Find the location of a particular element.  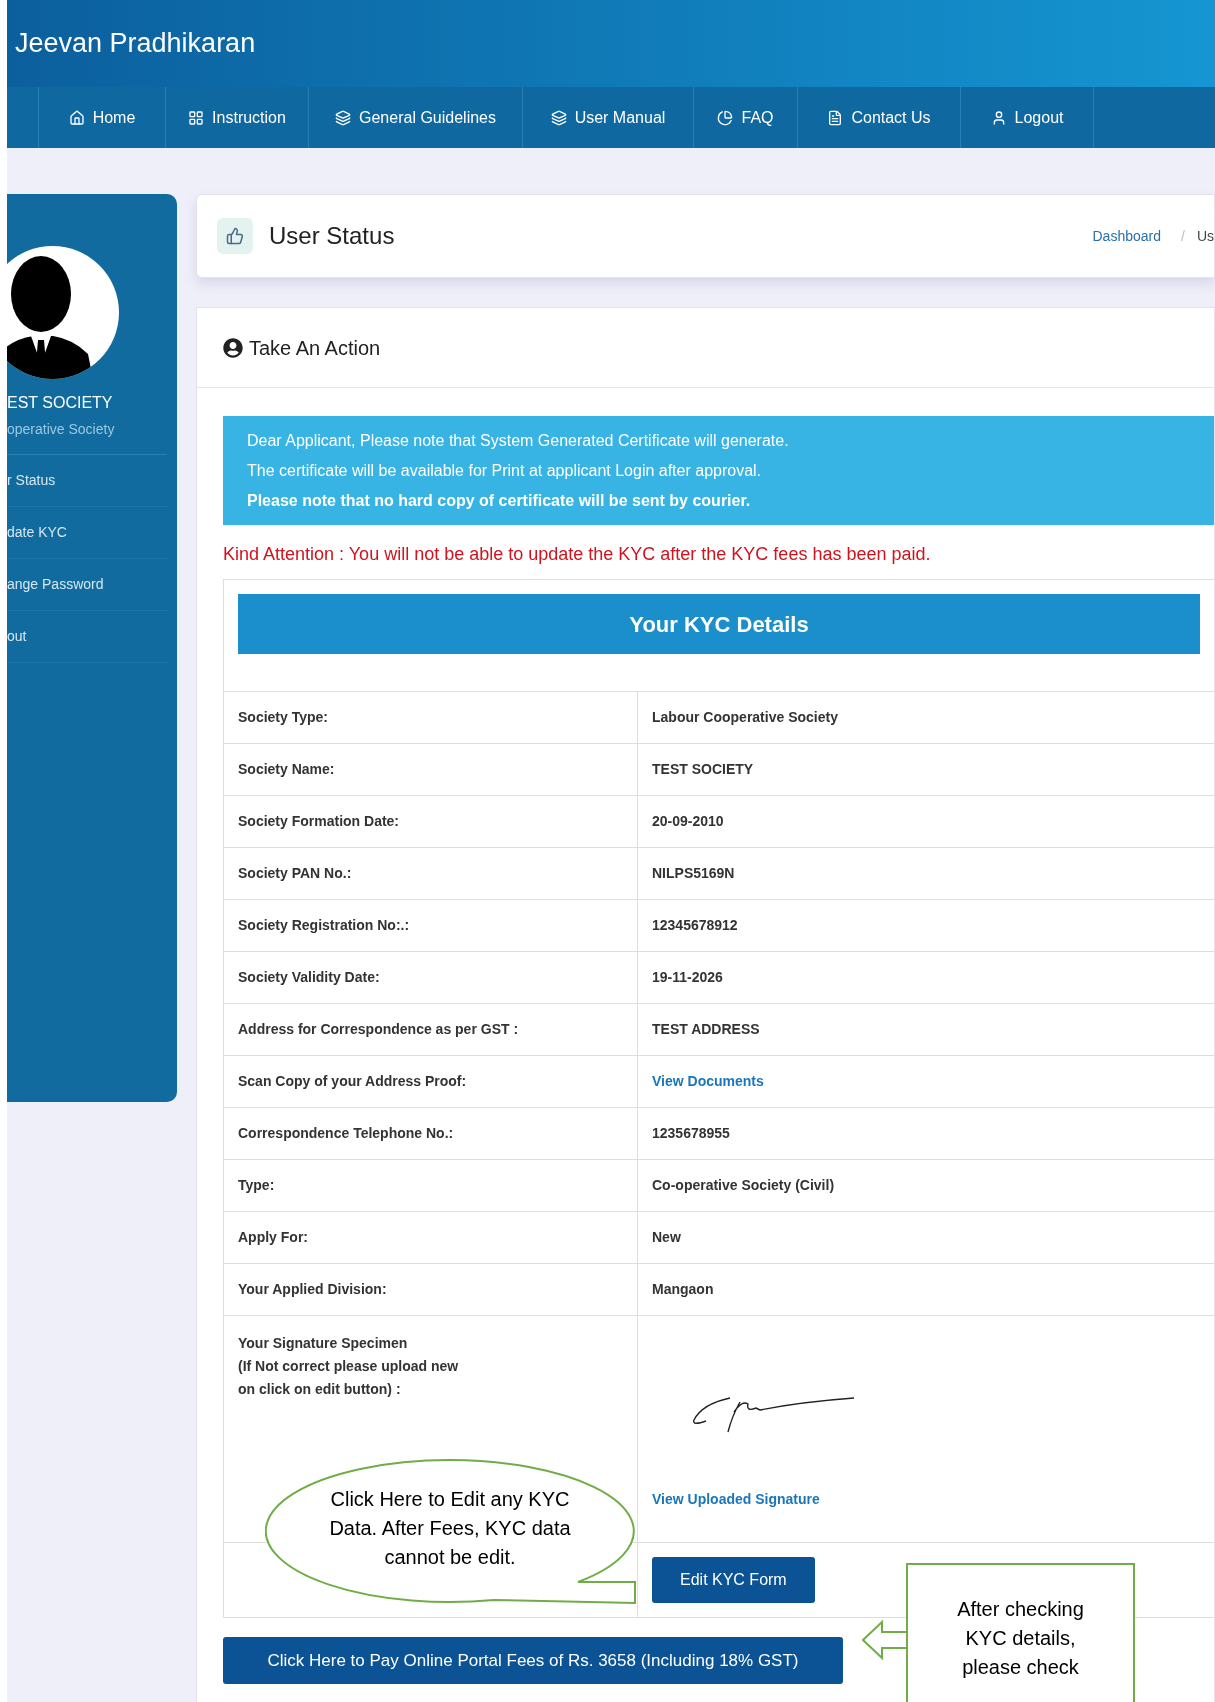

notice-line: Dear Applicant, Please note that System Generated Certificate will generate. is located at coordinates (518, 440).